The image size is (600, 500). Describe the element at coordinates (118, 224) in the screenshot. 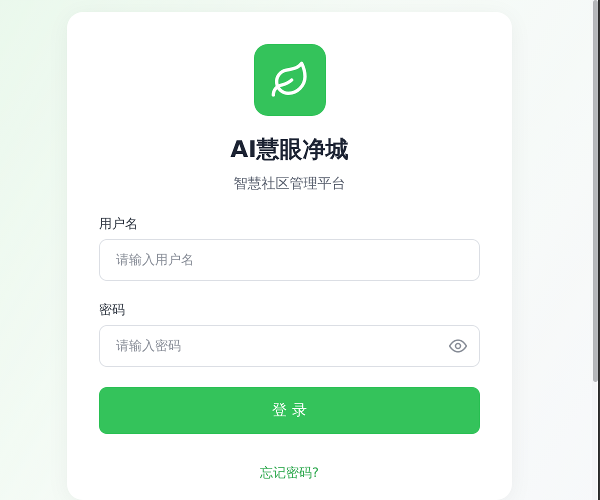

I see `field-label: 用户名` at that location.